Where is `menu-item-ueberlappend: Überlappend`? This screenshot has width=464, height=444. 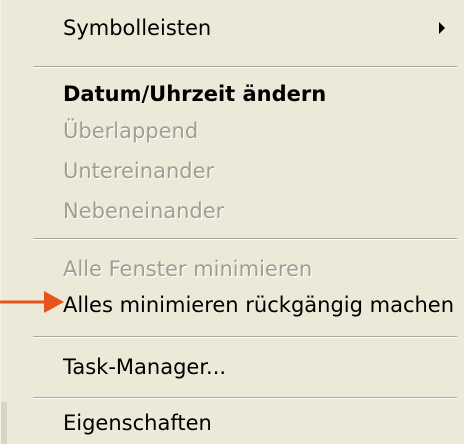 menu-item-ueberlappend: Überlappend is located at coordinates (232, 131).